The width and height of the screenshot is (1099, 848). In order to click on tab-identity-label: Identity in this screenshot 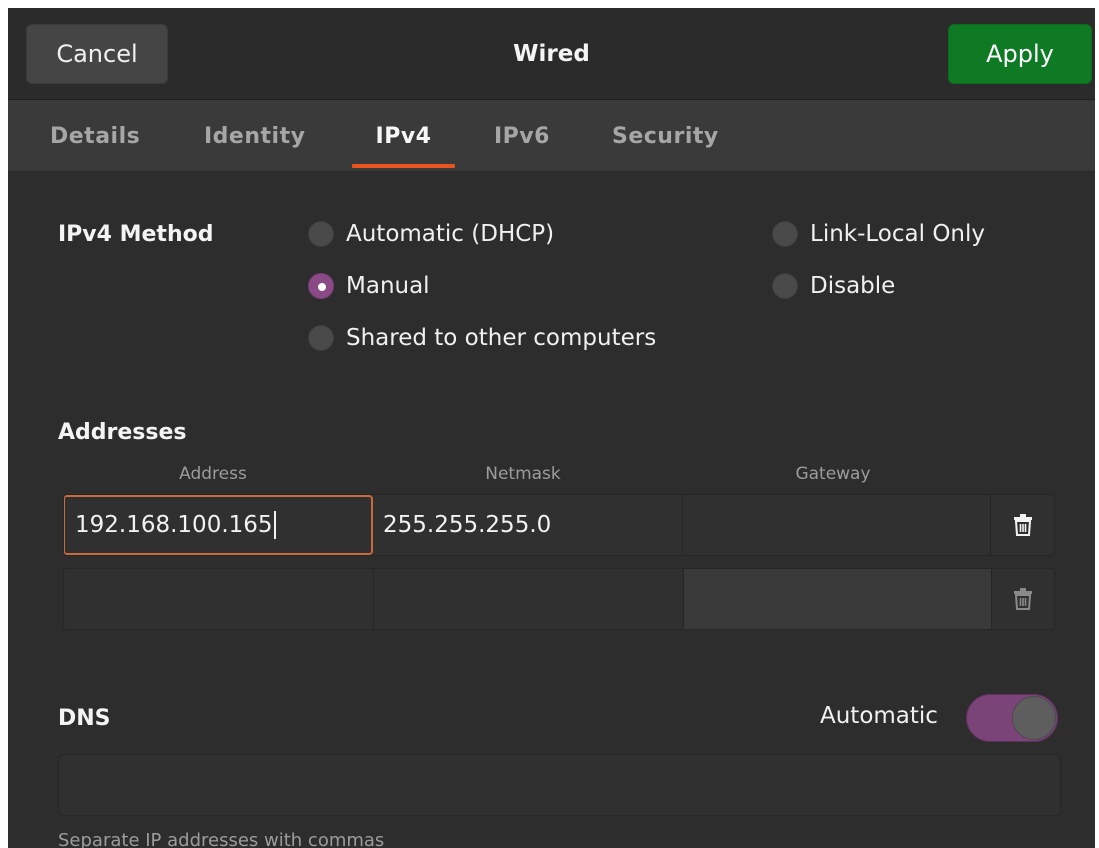, I will do `click(255, 136)`.